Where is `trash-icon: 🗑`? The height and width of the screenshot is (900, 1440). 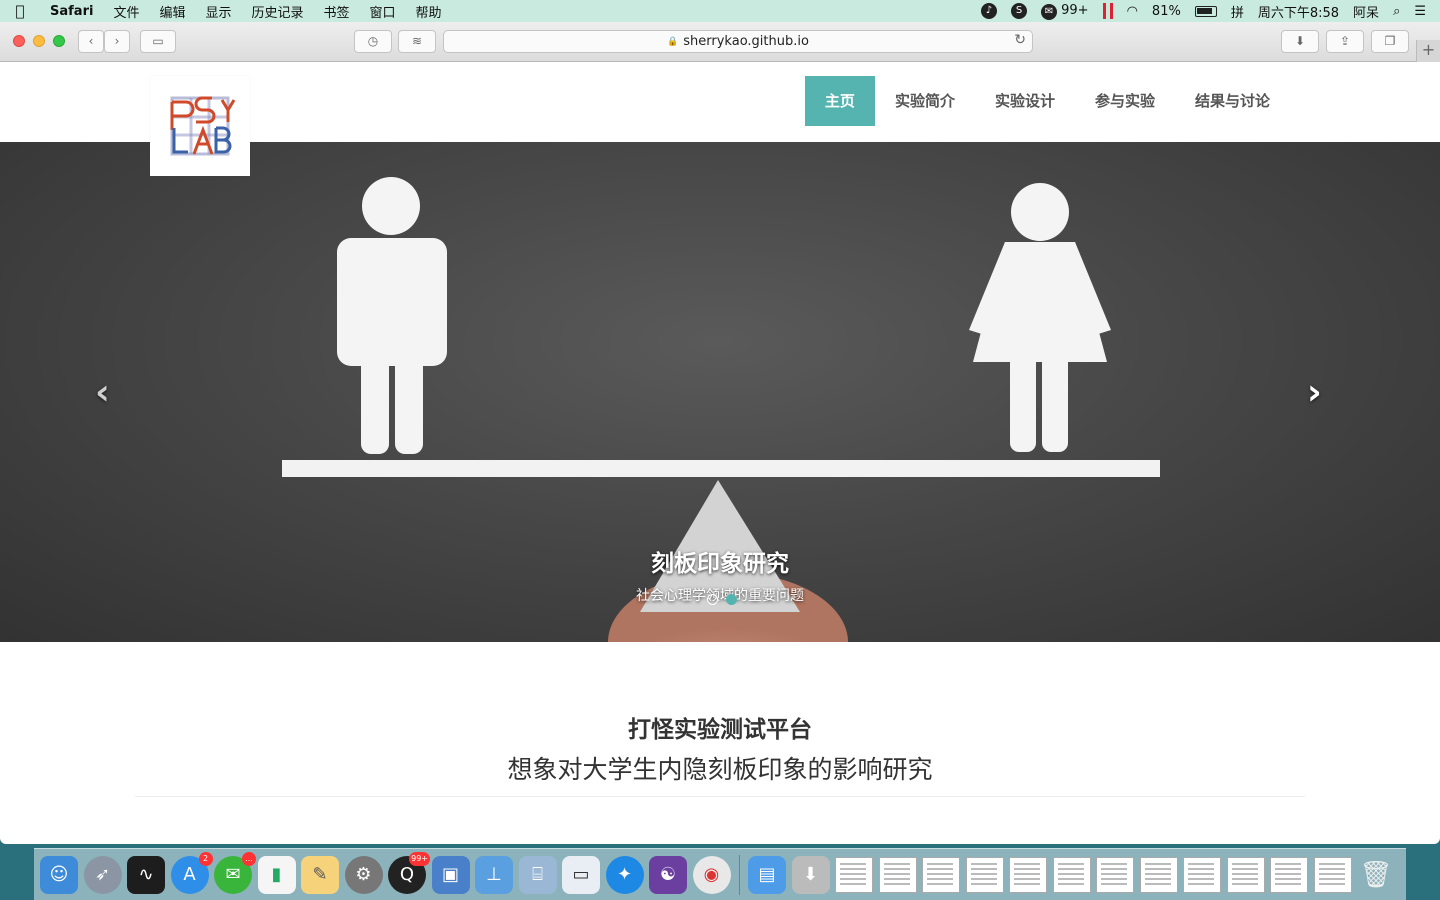
trash-icon: 🗑 is located at coordinates (1376, 875).